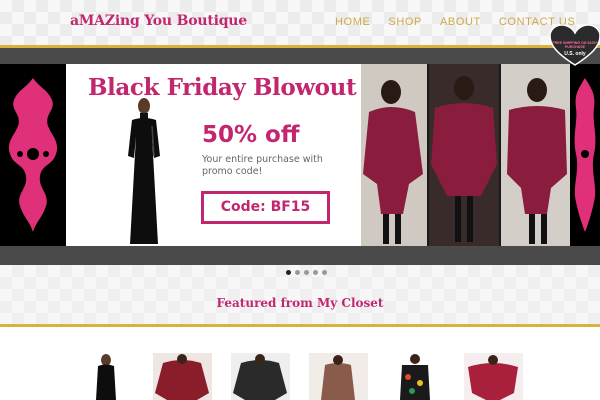 This screenshot has width=600, height=400. I want to click on nav-about: ABOUT, so click(460, 22).